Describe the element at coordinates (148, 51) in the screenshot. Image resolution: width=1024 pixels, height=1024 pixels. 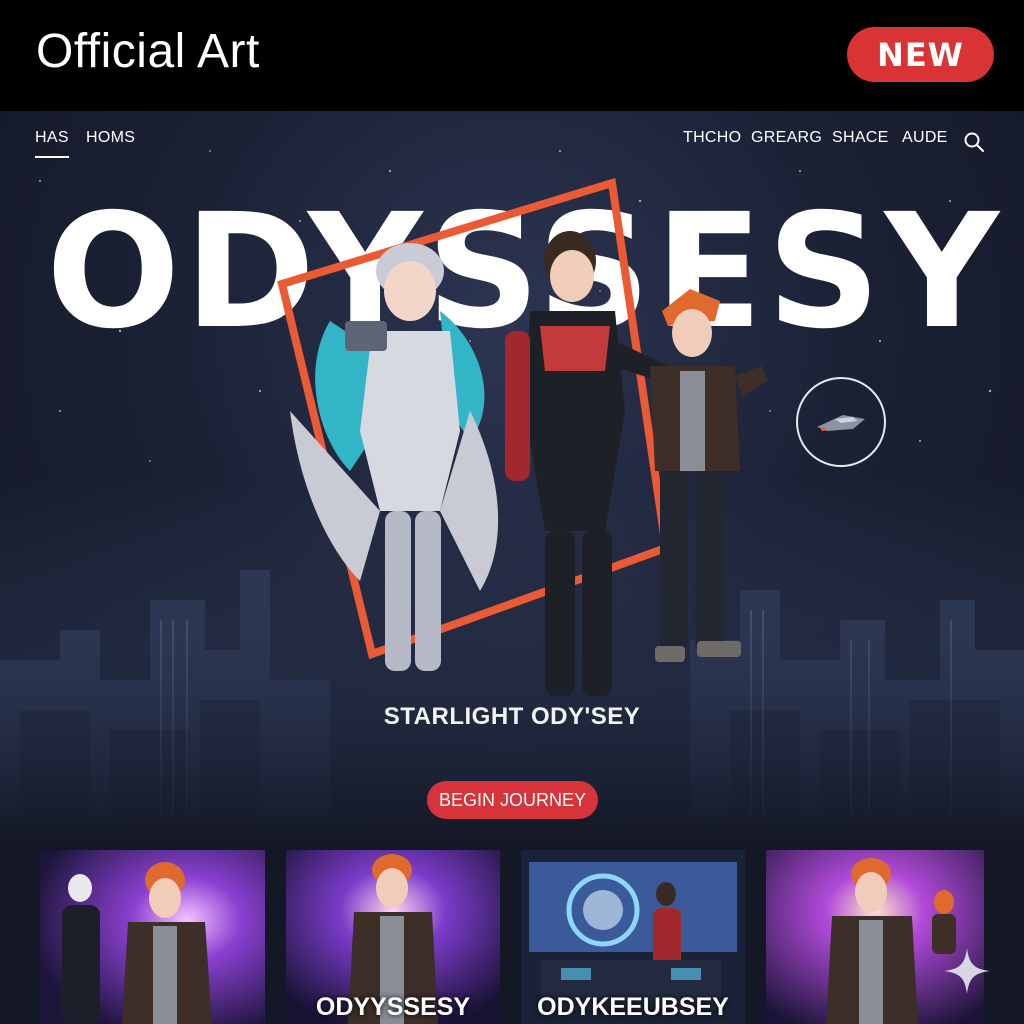
I see `banner-title: Official Art` at that location.